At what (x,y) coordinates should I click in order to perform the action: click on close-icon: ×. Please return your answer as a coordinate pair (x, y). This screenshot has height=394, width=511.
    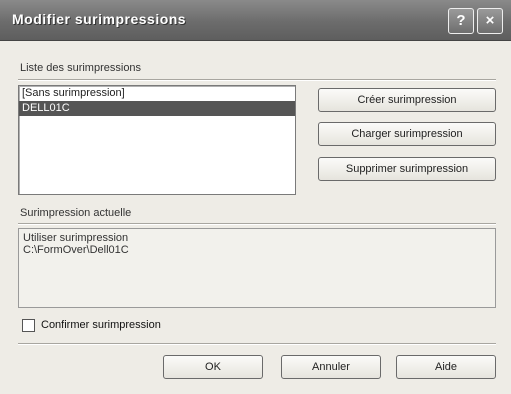
    Looking at the image, I should click on (490, 20).